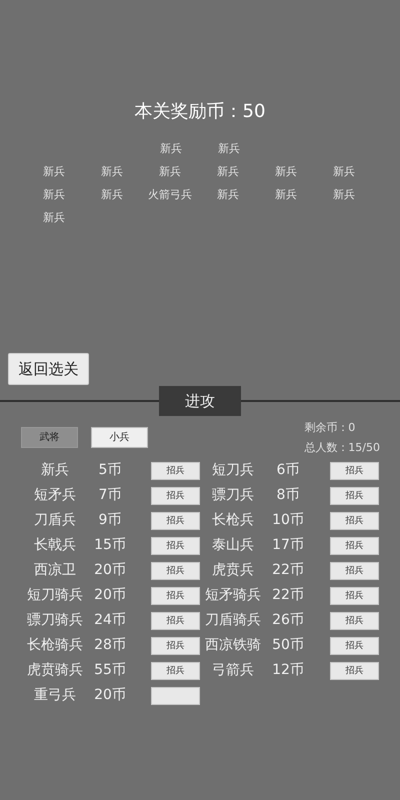 The image size is (400, 800). I want to click on unit-name: 长枪骑兵, so click(55, 645).